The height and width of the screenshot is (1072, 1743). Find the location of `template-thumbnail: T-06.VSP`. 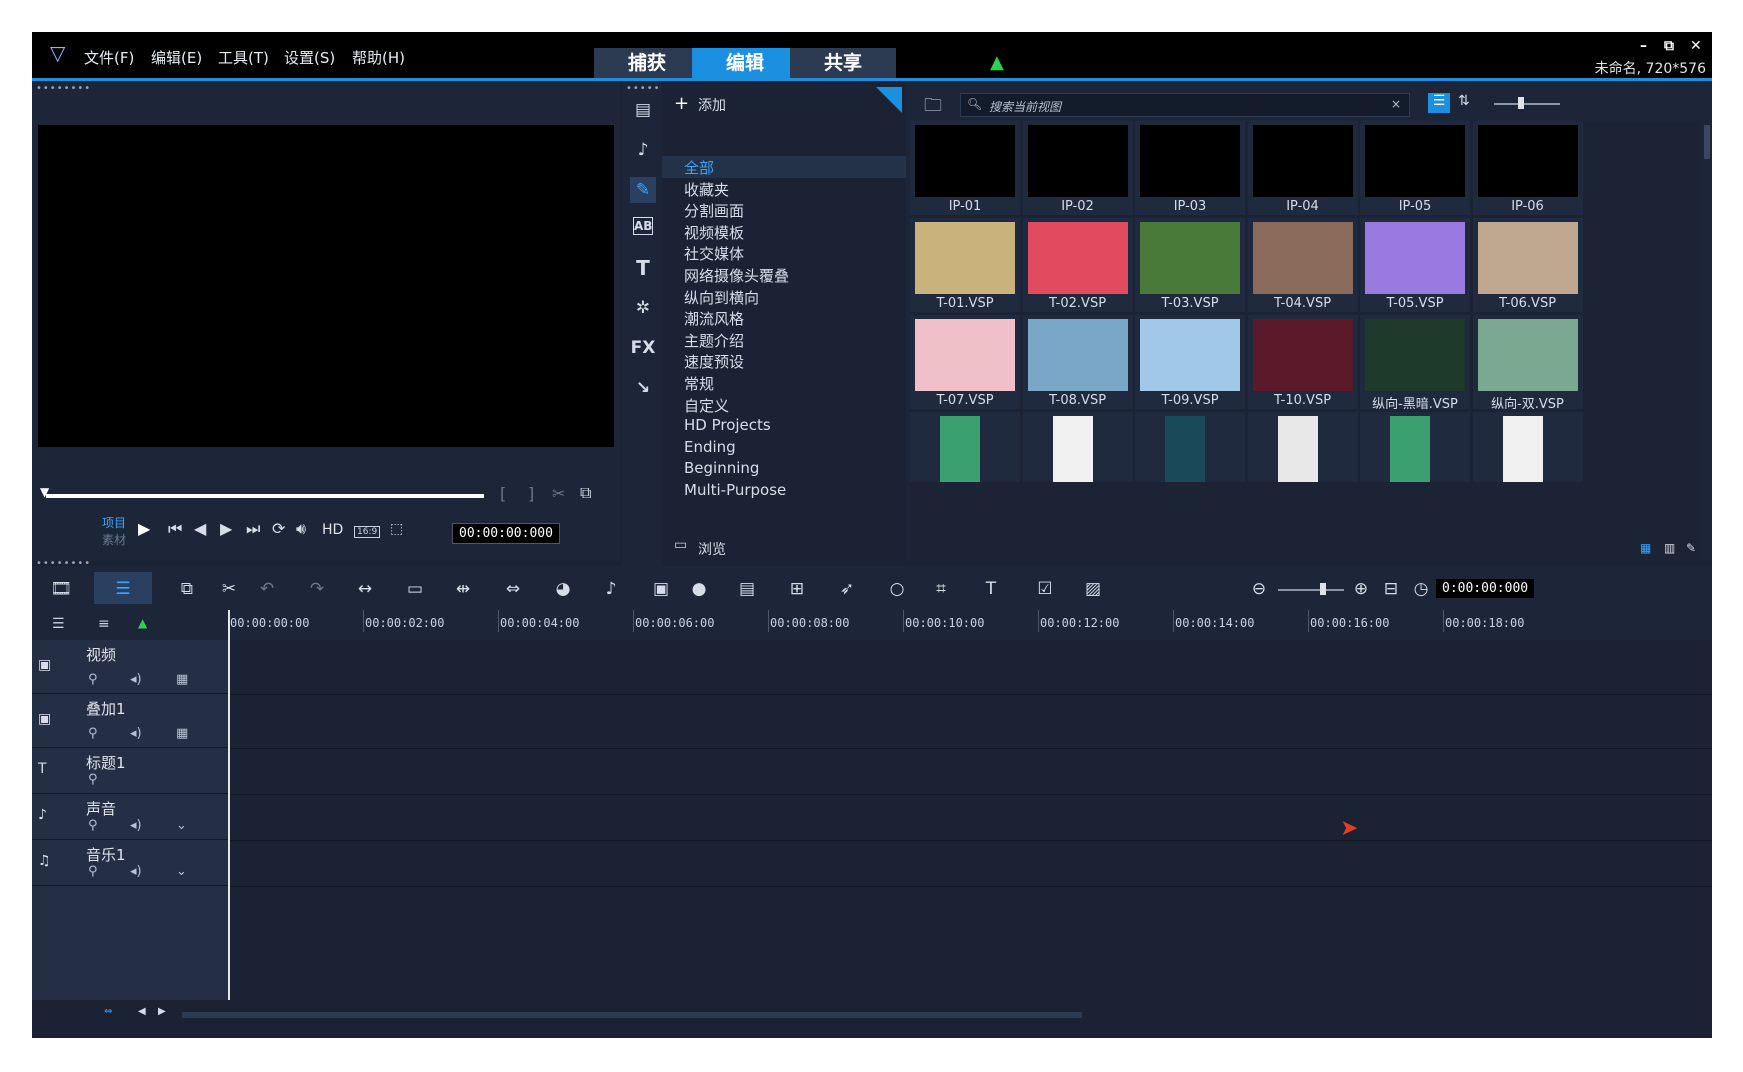

template-thumbnail: T-06.VSP is located at coordinates (1527, 265).